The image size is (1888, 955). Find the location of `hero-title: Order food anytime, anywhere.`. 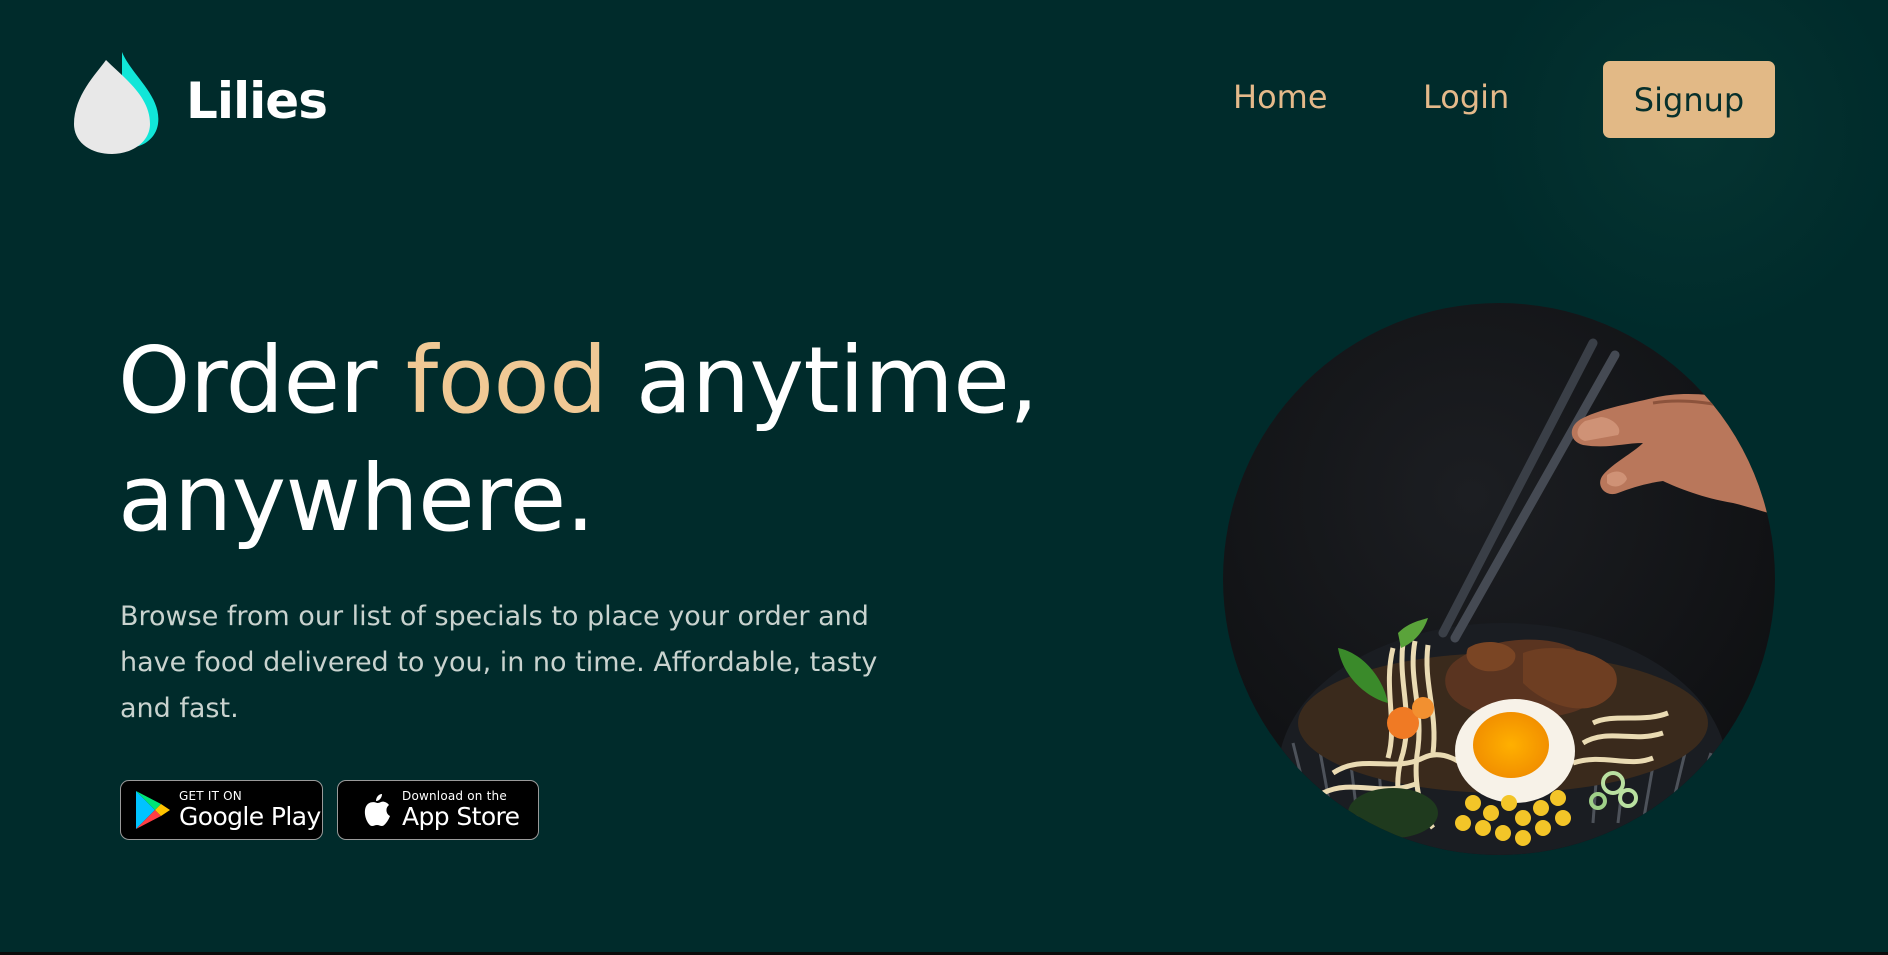

hero-title: Order food anytime, anywhere. is located at coordinates (578, 440).